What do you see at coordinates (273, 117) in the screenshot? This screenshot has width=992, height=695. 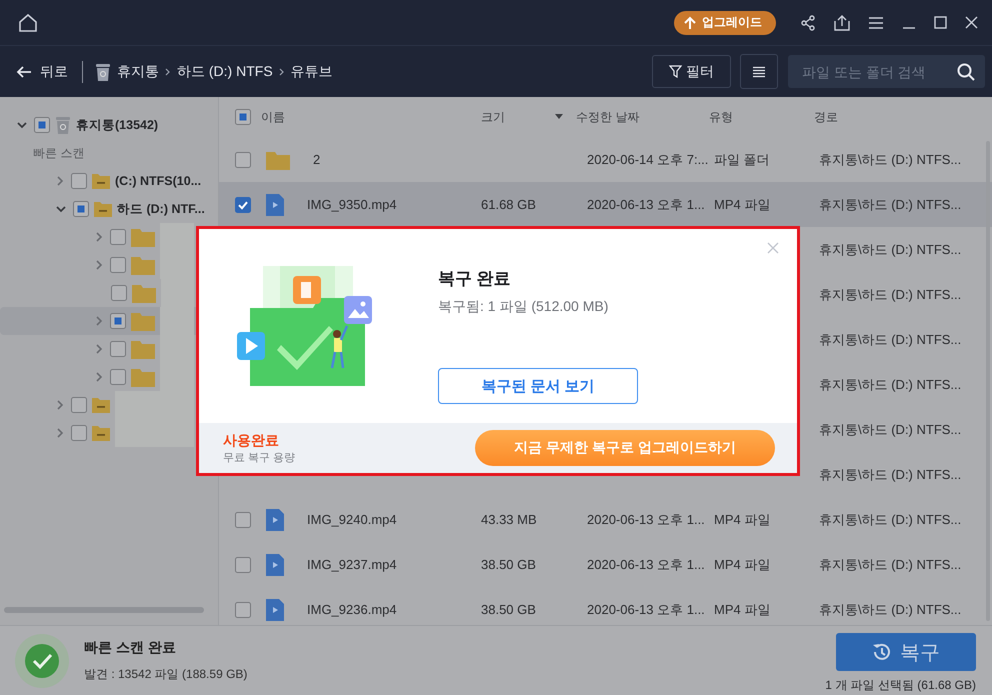 I see `column-header: 이름` at bounding box center [273, 117].